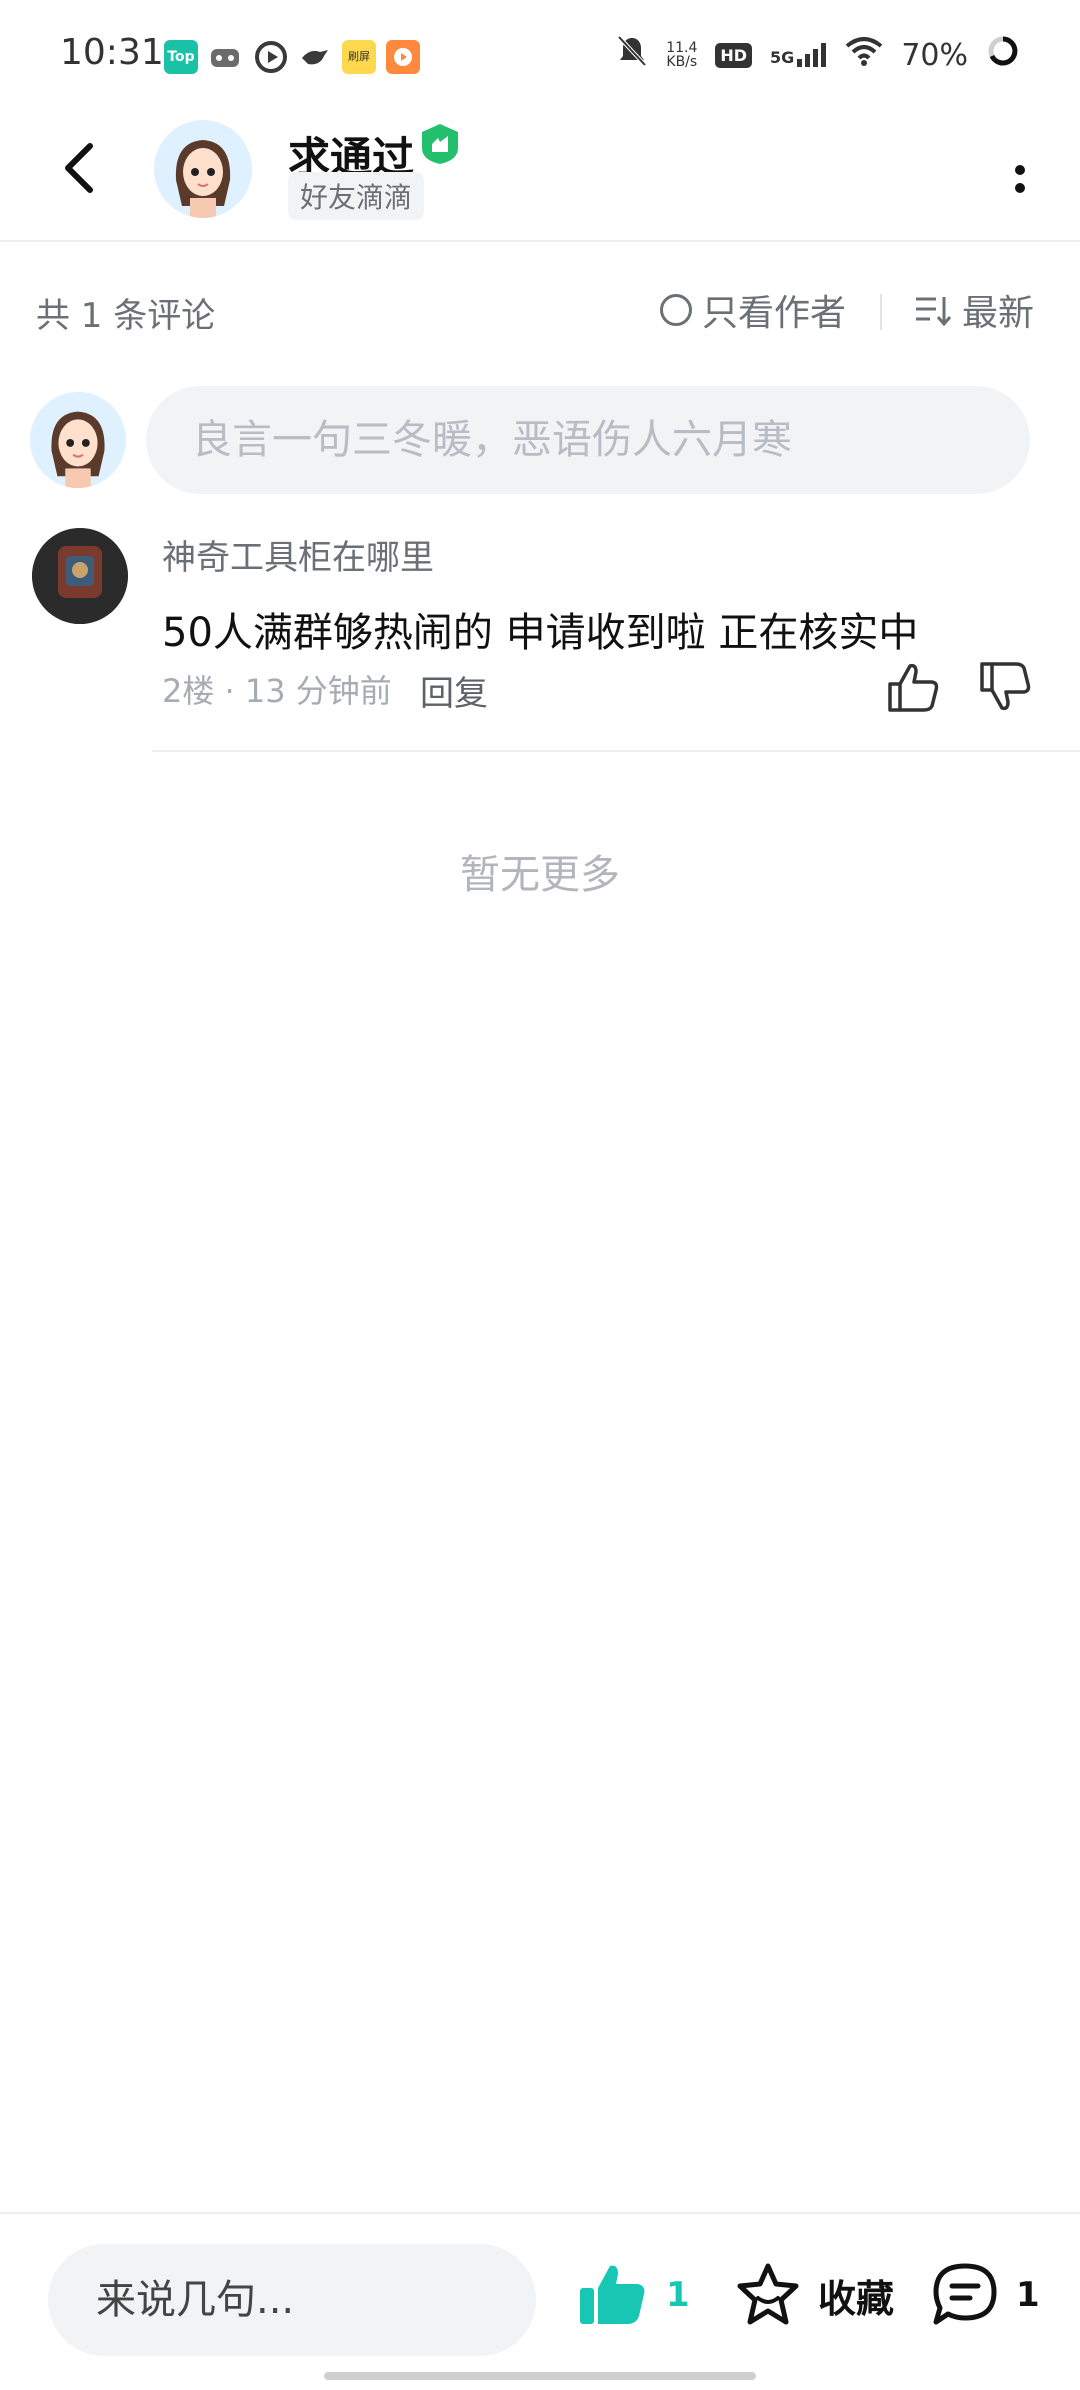 Image resolution: width=1080 pixels, height=2390 pixels. Describe the element at coordinates (632, 55) in the screenshot. I see `mute-bell-icon` at that location.